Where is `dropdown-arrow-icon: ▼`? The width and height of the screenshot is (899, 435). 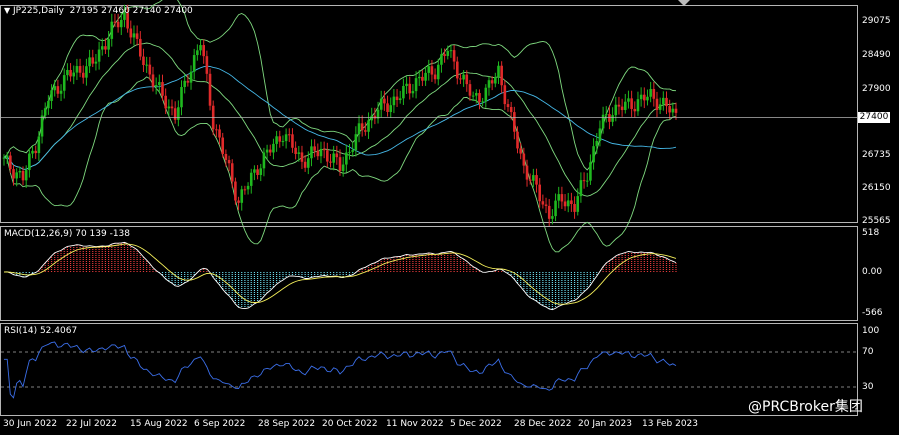
dropdown-arrow-icon: ▼ is located at coordinates (7, 10).